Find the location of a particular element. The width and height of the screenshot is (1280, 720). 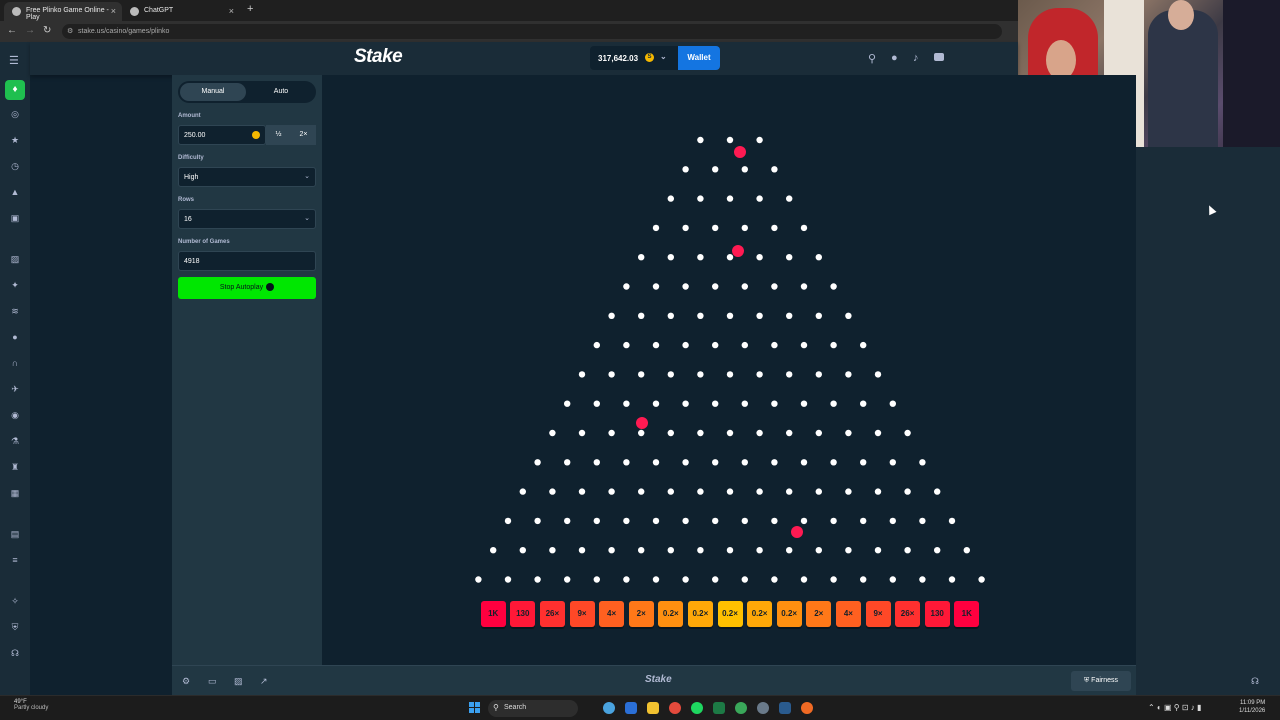

menu-icon: ☰ is located at coordinates (14, 60).